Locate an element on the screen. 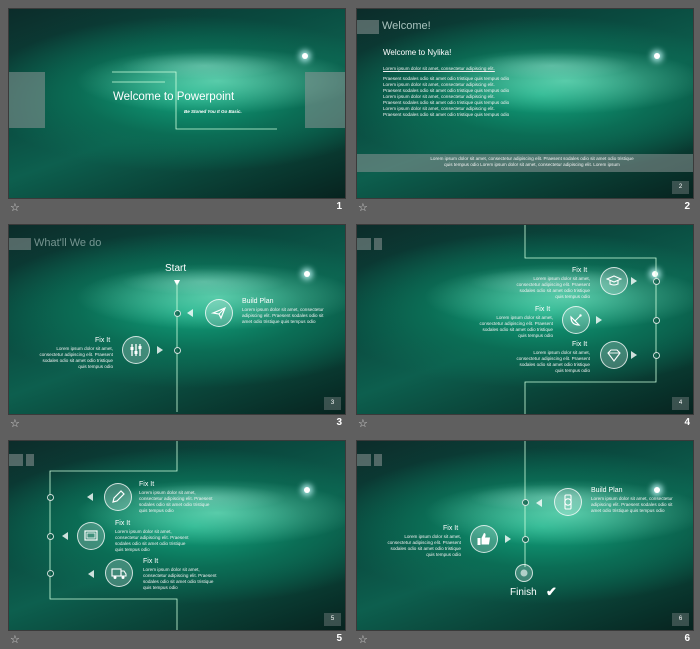 The height and width of the screenshot is (649, 700). slide-subtitle: Be Stoned You It Go Basic. is located at coordinates (213, 111).